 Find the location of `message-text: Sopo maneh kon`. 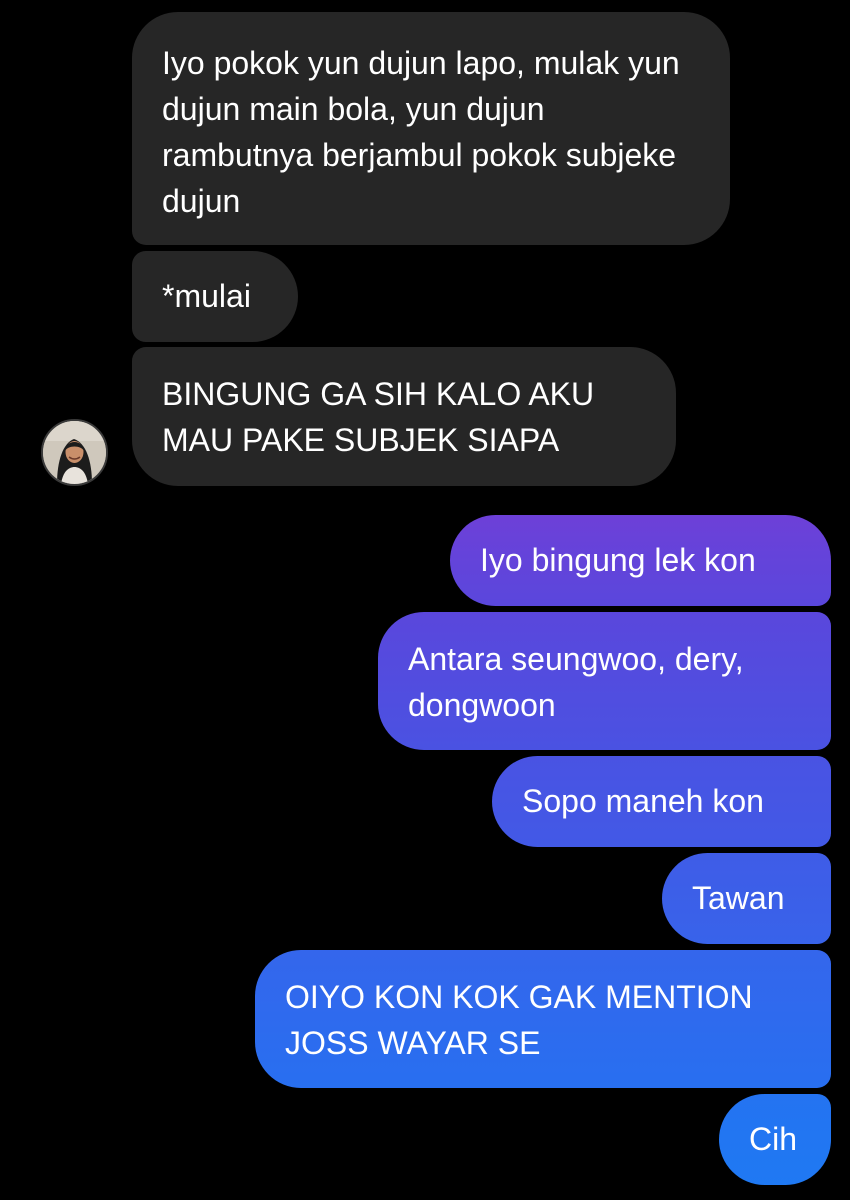

message-text: Sopo maneh kon is located at coordinates (643, 801).